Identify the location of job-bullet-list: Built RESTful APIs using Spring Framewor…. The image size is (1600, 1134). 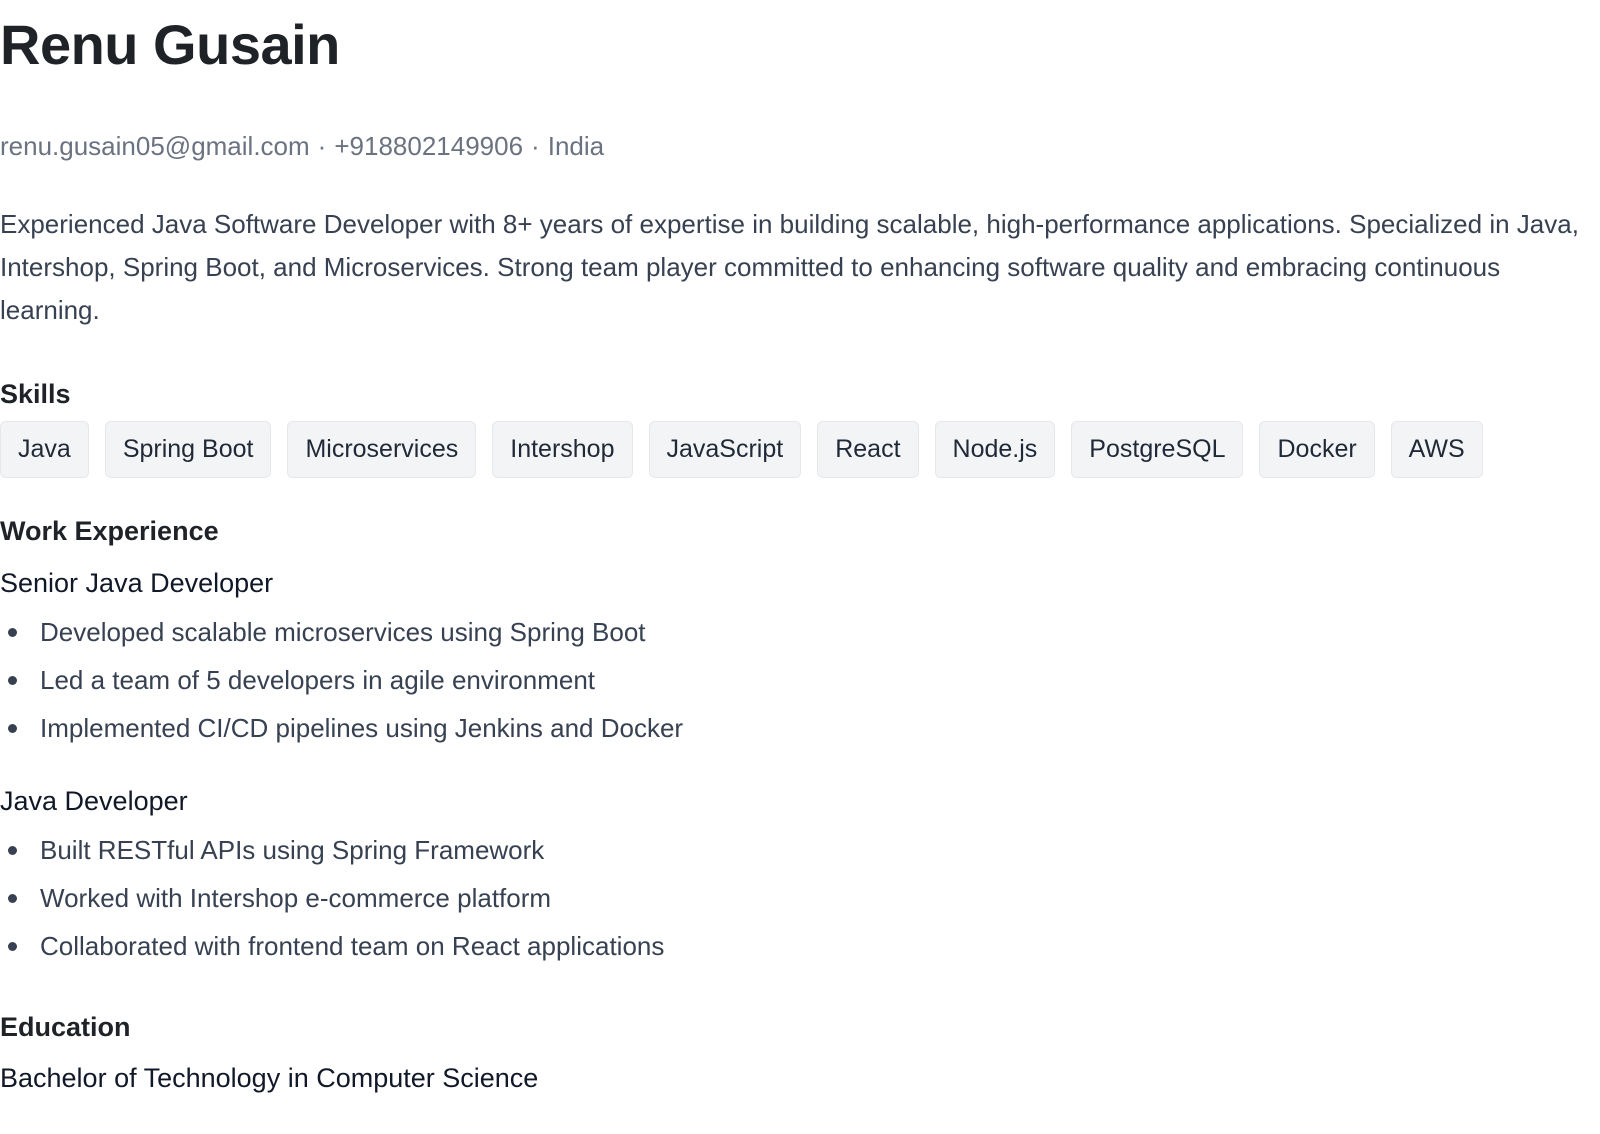
(800, 898).